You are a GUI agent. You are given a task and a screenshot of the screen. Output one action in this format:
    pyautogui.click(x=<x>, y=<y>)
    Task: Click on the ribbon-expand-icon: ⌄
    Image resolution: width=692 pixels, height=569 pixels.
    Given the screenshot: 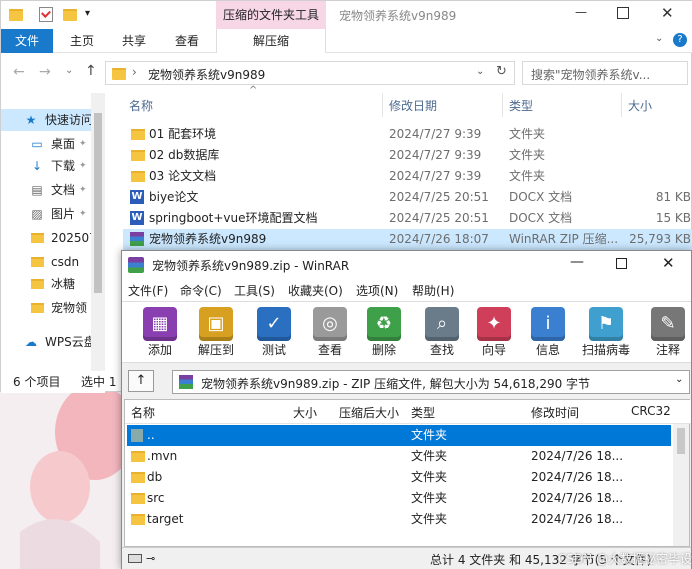 What is the action you would take?
    pyautogui.click(x=659, y=38)
    